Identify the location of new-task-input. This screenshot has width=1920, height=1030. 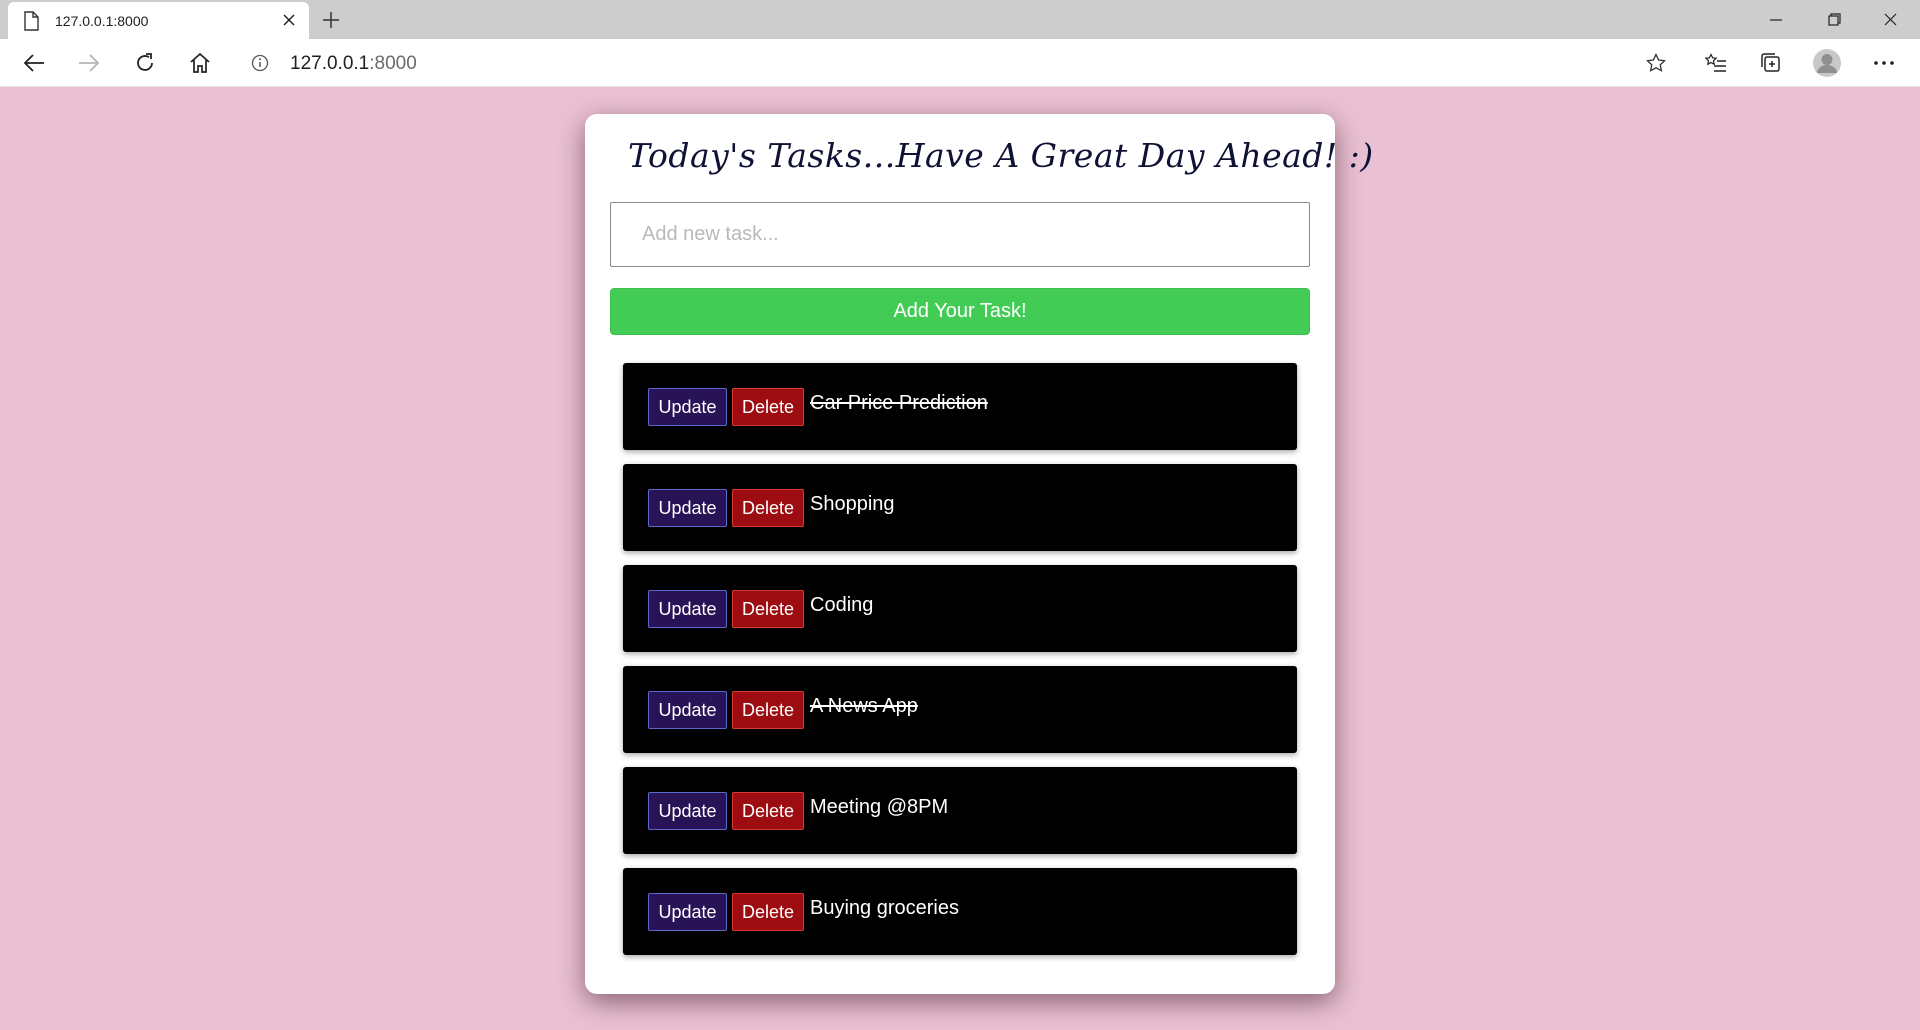
(960, 234).